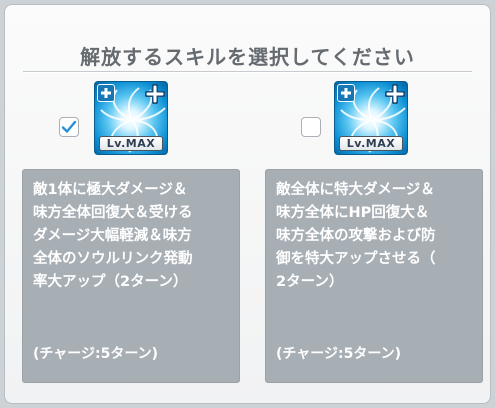 The image size is (495, 408). I want to click on dialog-title: 解放するスキルを選択してください, so click(247, 57).